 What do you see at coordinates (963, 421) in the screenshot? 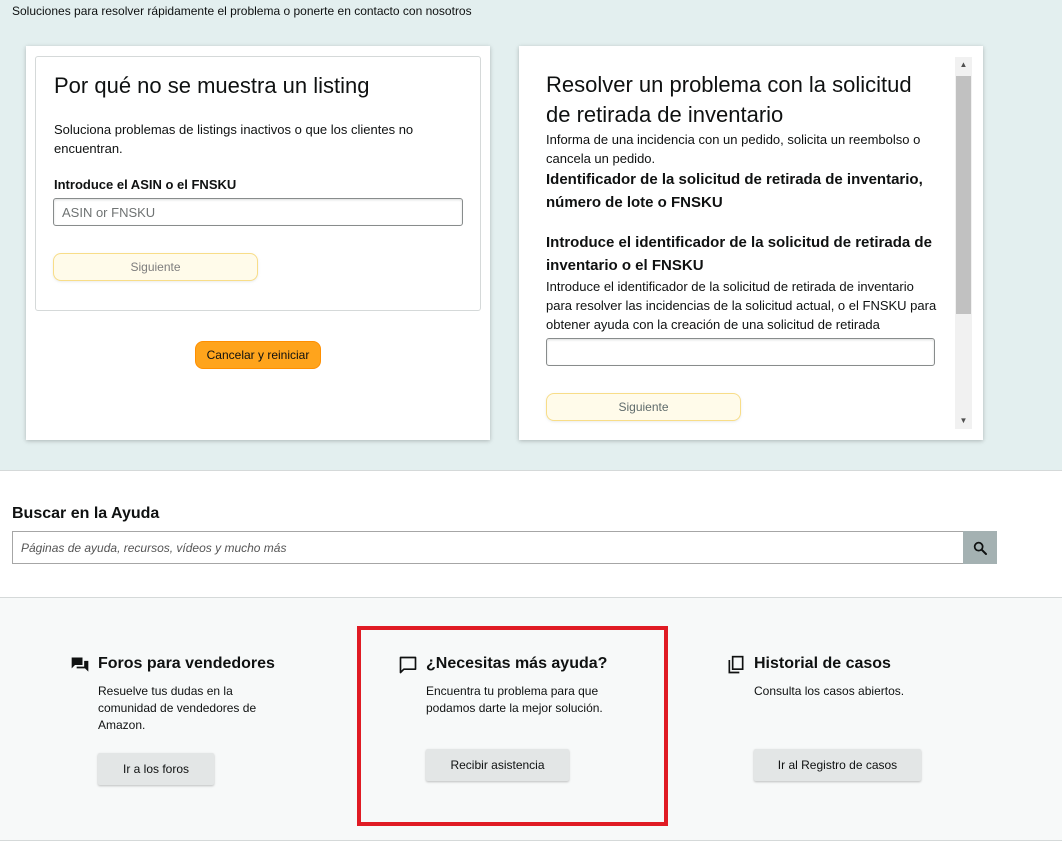
I see `scroll-down-arrow-icon: ▼` at bounding box center [963, 421].